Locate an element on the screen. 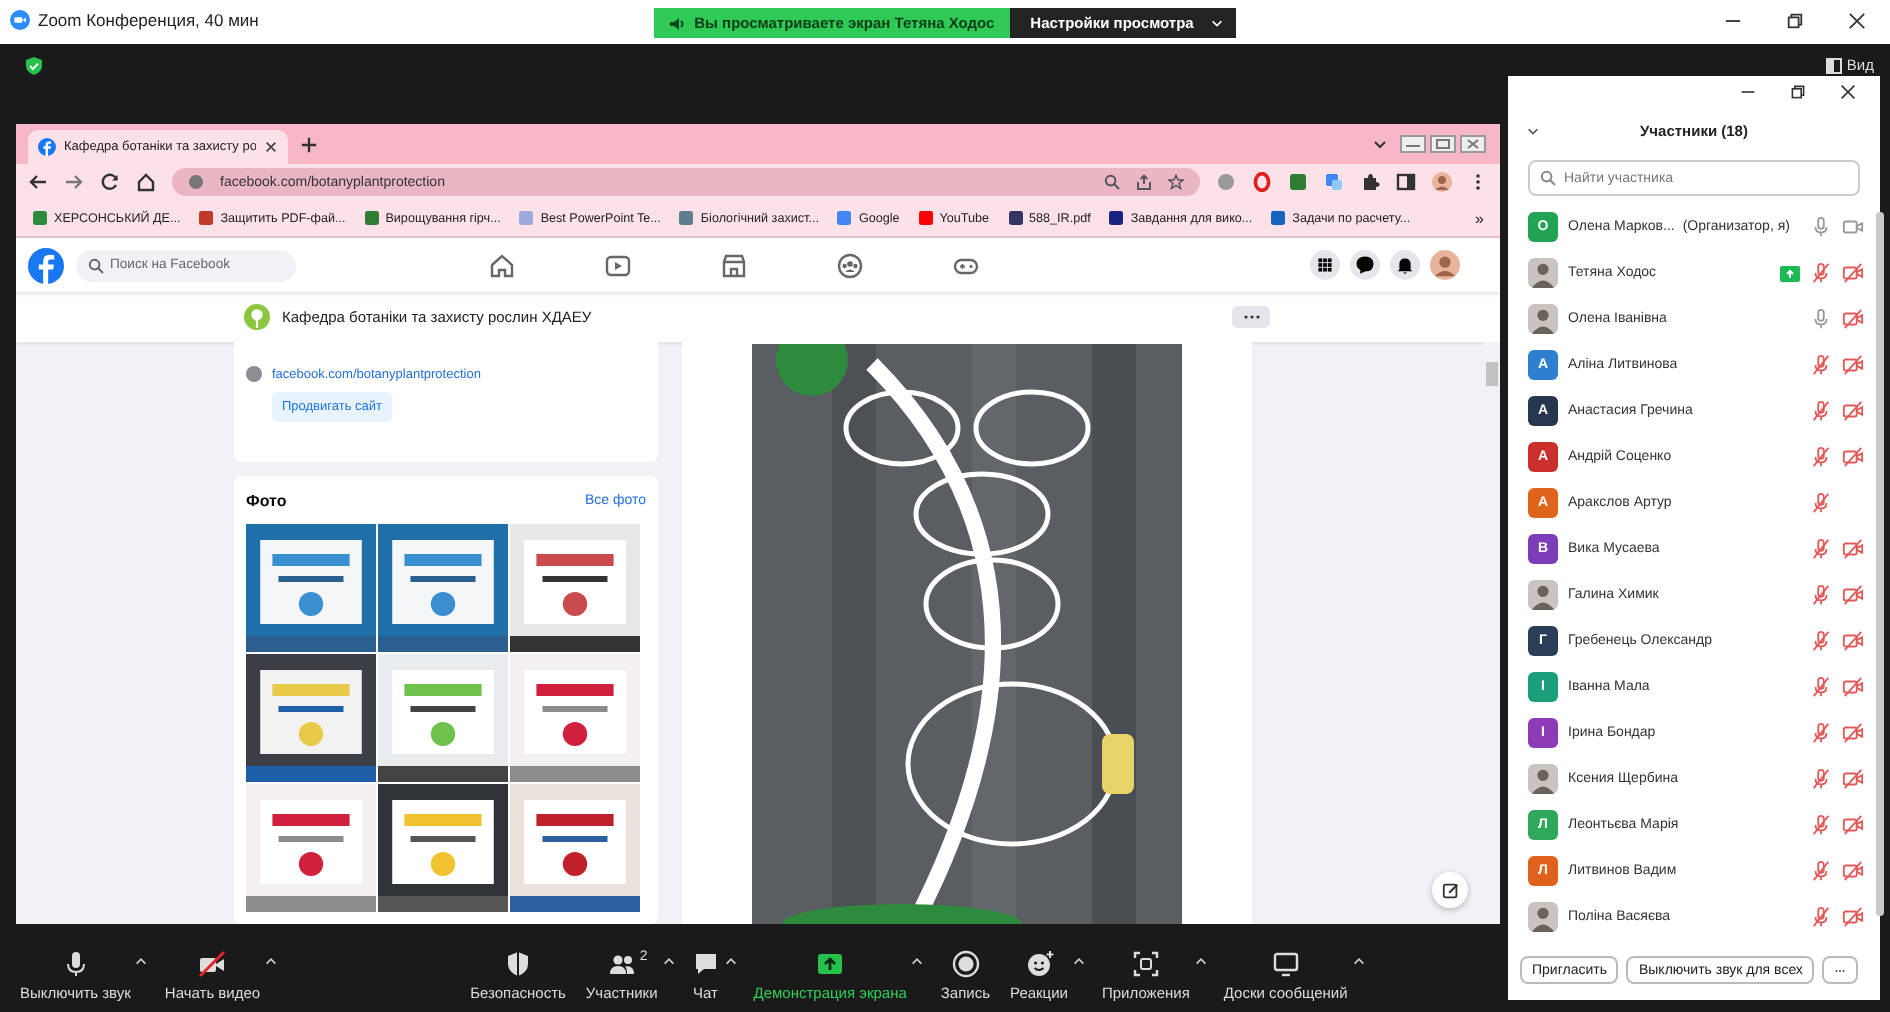  opera-icon is located at coordinates (1262, 182).